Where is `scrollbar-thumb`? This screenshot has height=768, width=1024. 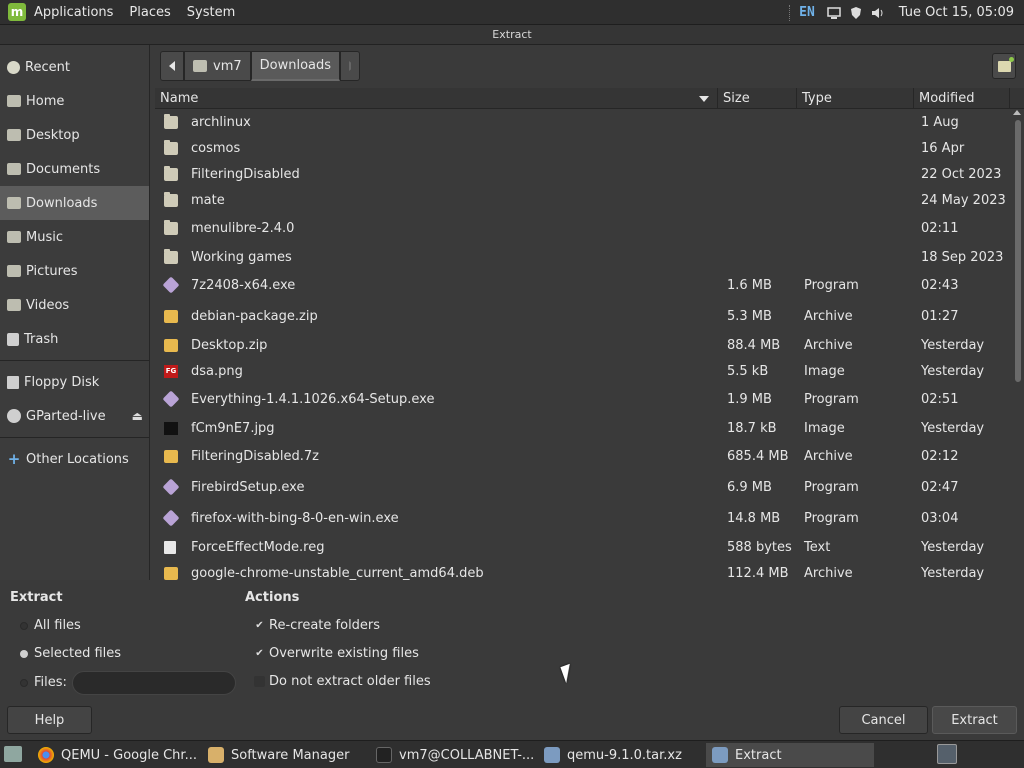
scrollbar-thumb is located at coordinates (1018, 251).